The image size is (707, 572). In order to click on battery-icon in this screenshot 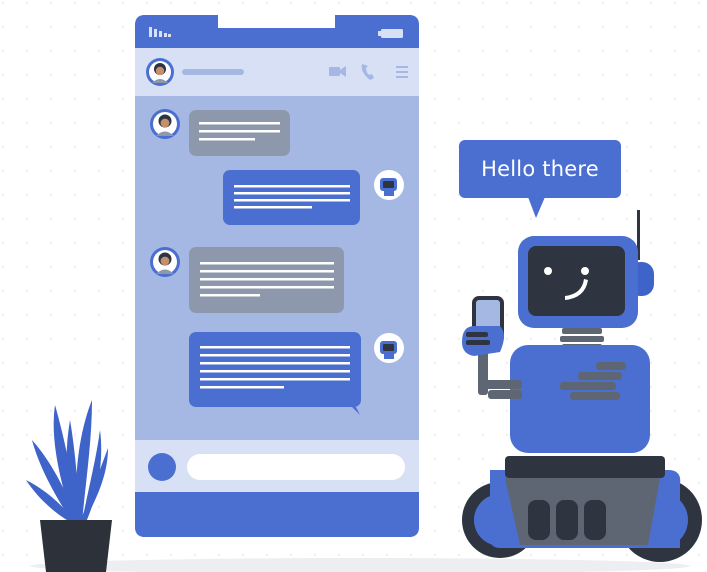, I will do `click(390, 33)`.